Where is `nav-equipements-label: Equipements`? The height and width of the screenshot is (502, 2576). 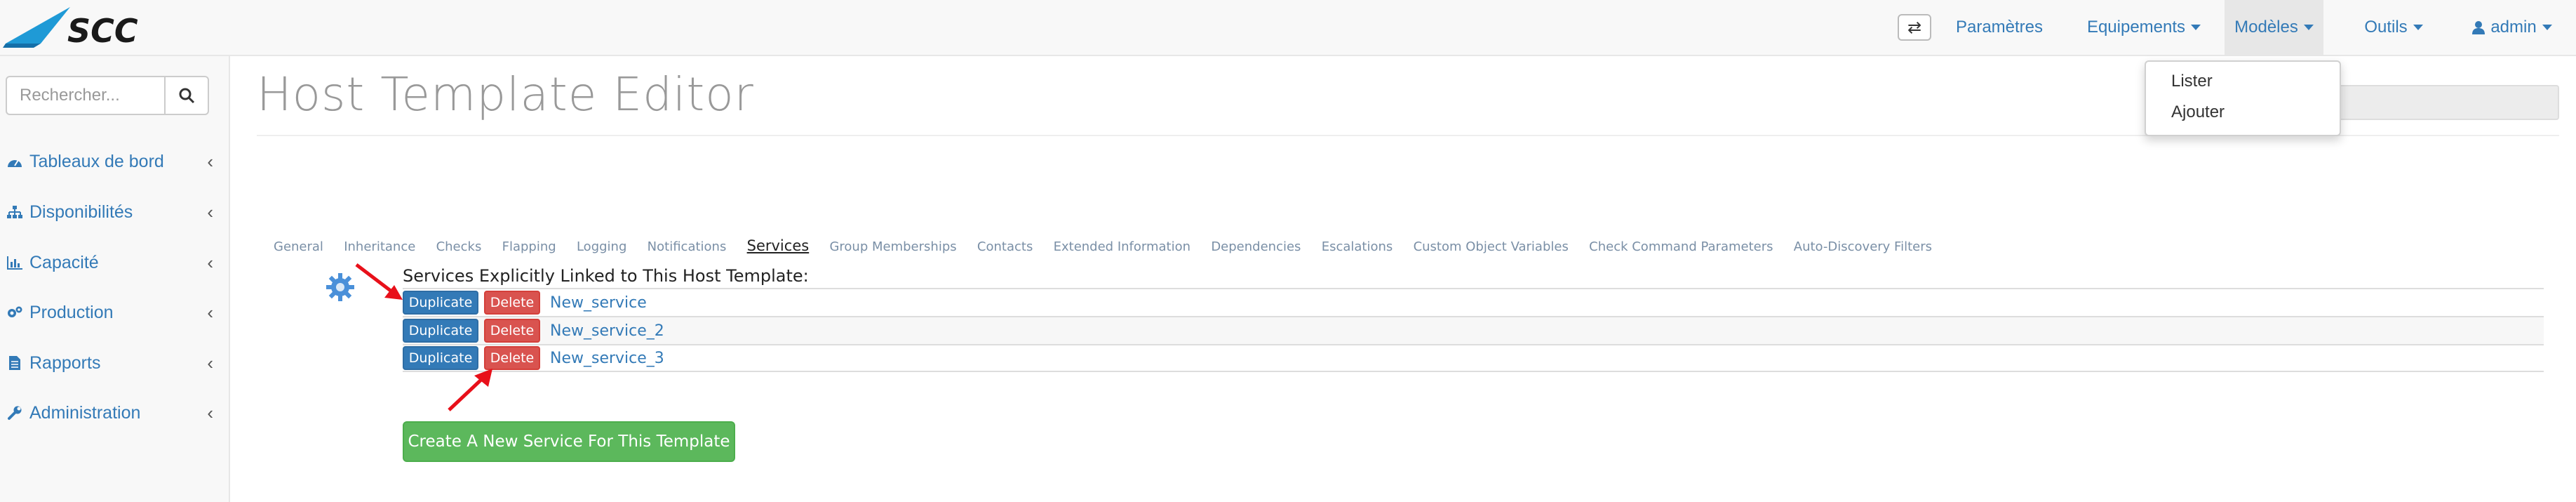 nav-equipements-label: Equipements is located at coordinates (2136, 28).